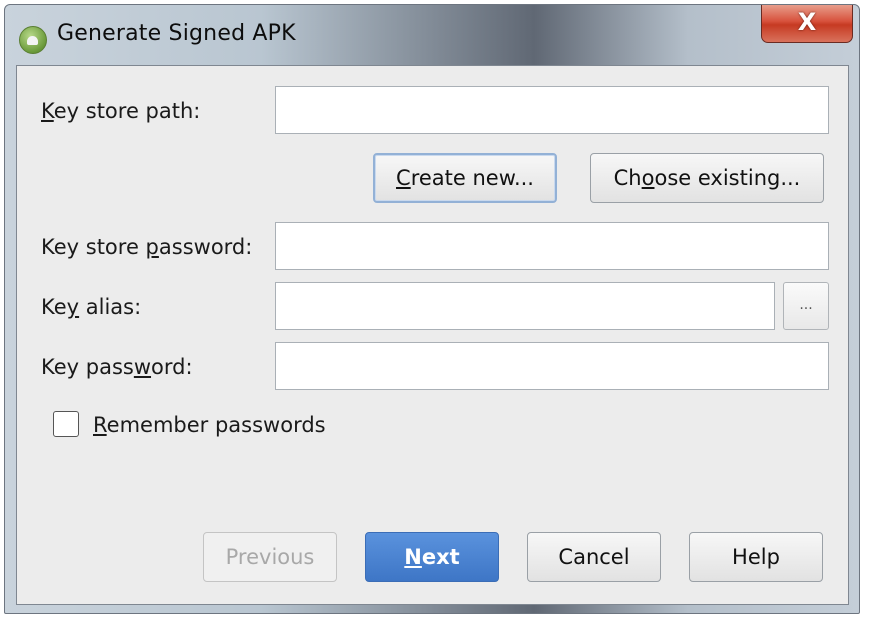 This screenshot has height=622, width=870. Describe the element at coordinates (91, 307) in the screenshot. I see `key-alias-label: Key alias:` at that location.